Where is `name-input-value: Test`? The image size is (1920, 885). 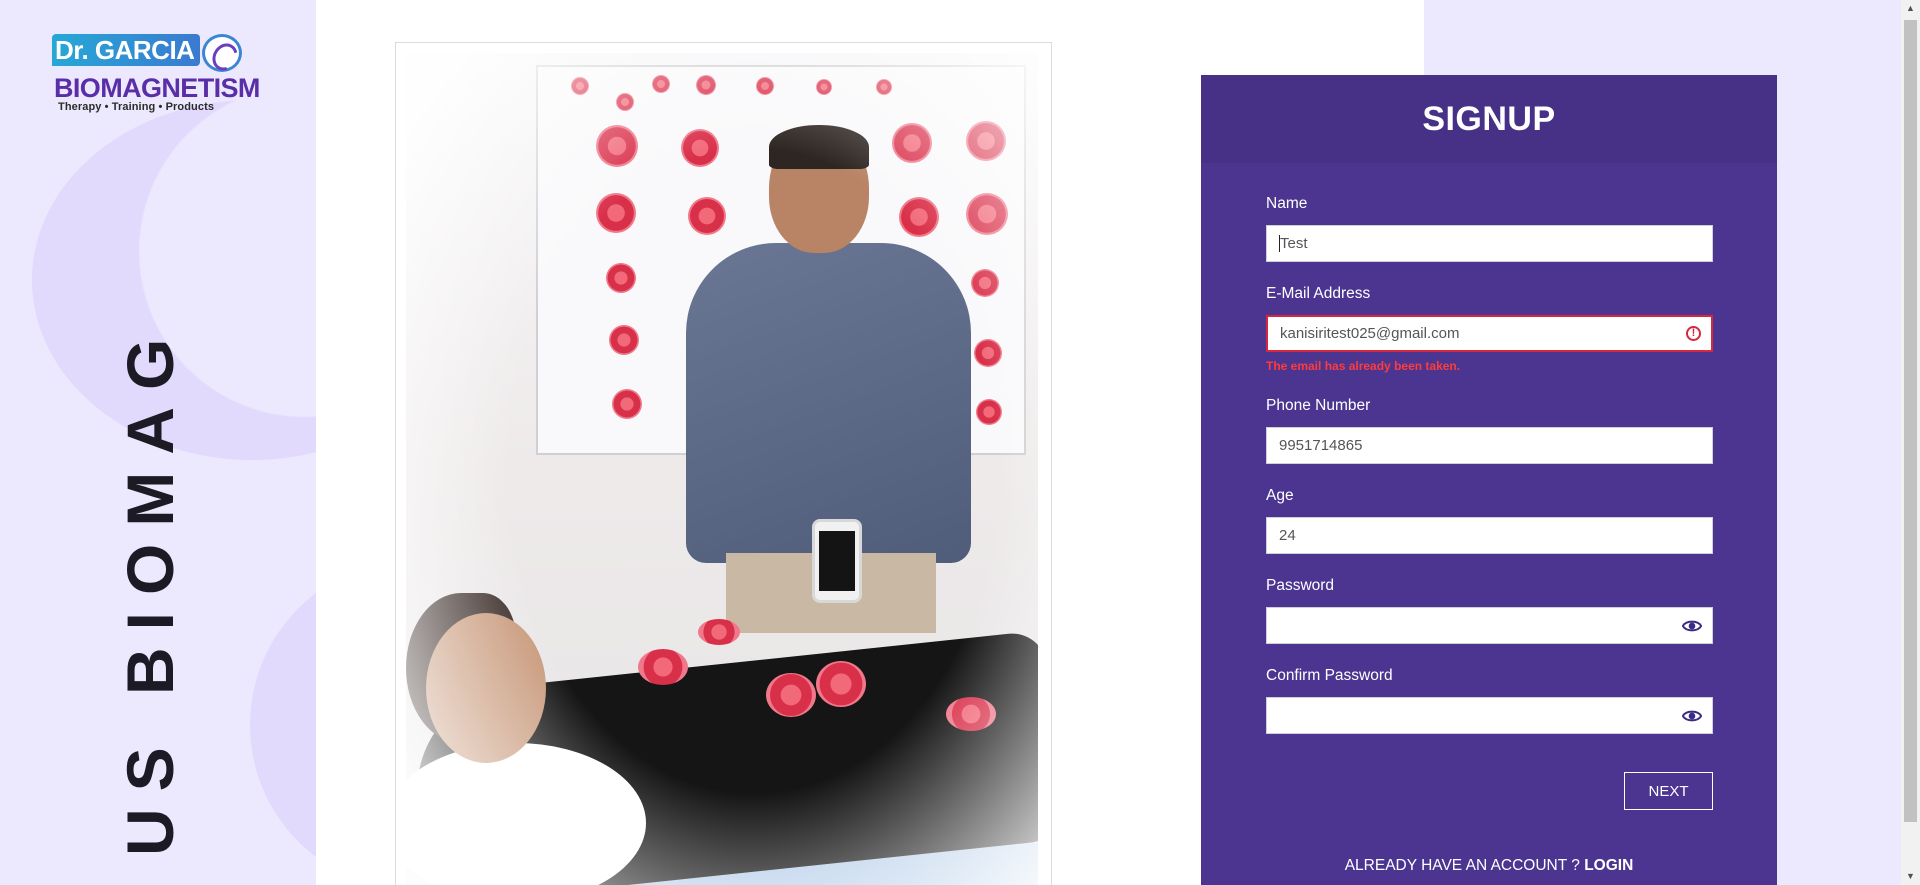 name-input-value: Test is located at coordinates (1294, 243).